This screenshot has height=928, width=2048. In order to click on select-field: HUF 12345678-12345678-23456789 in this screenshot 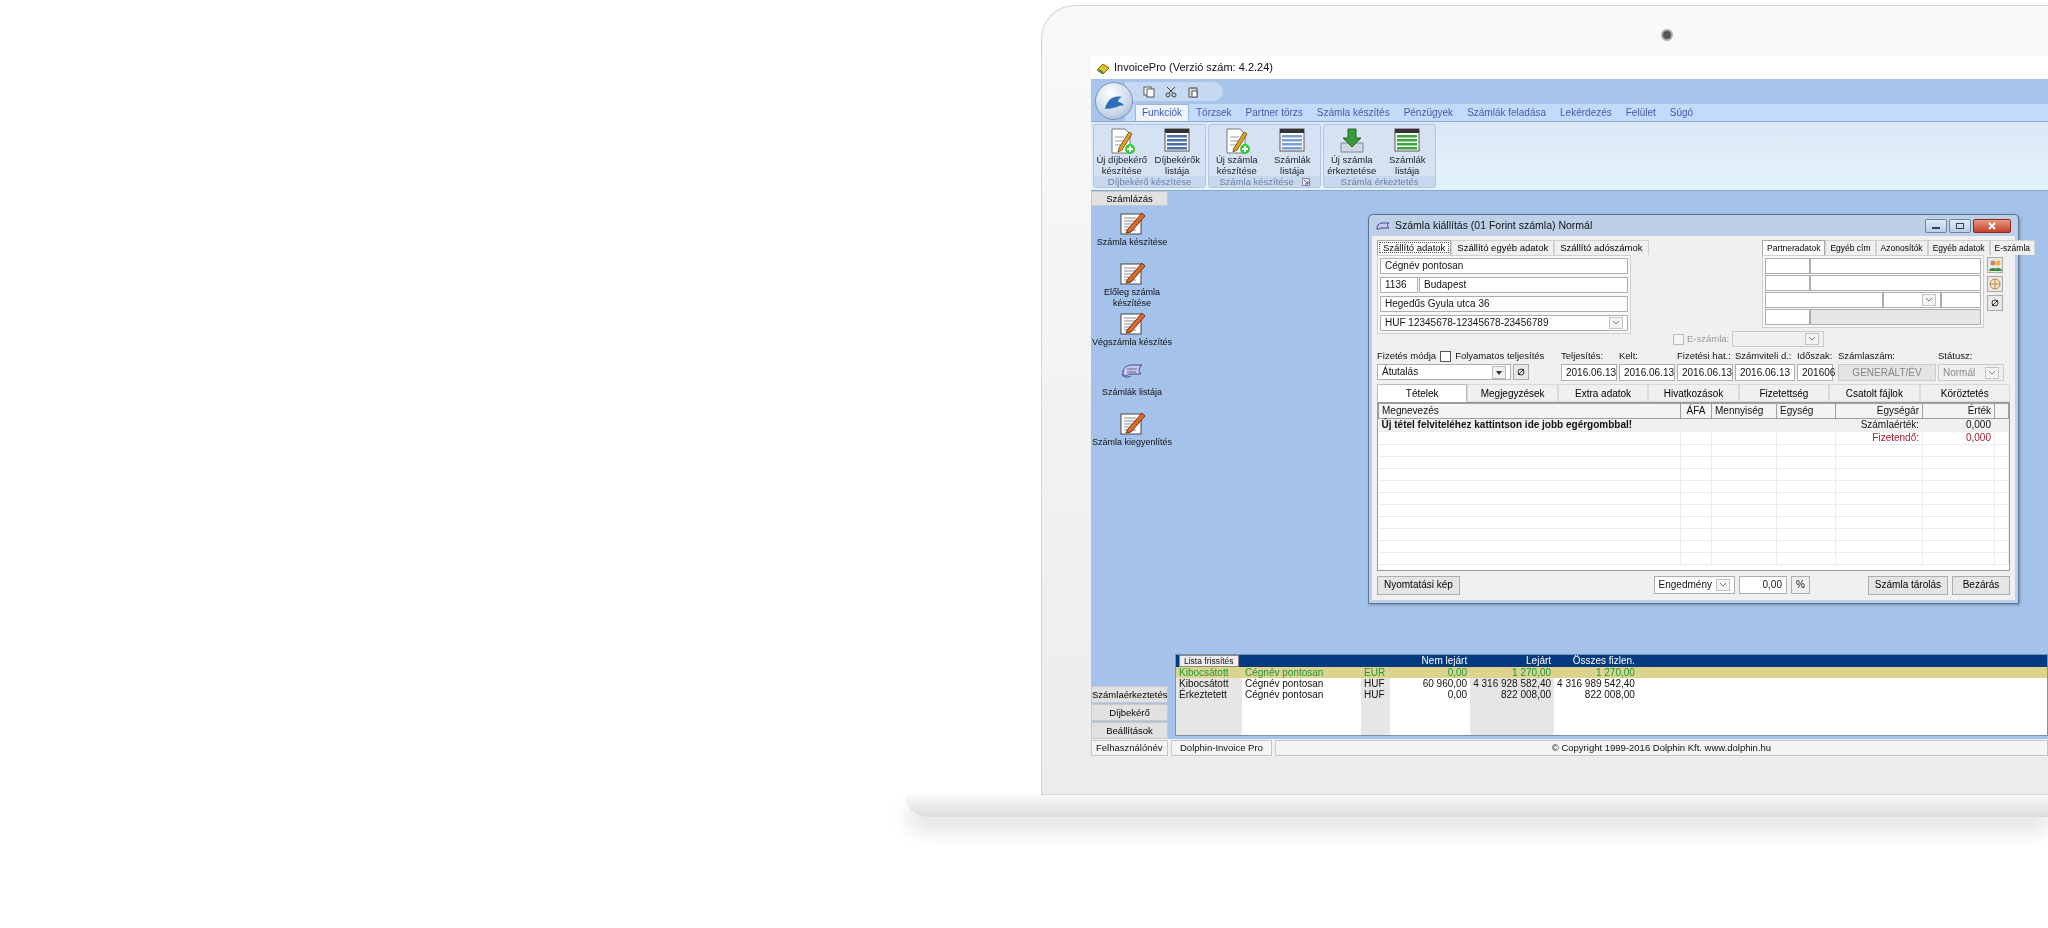, I will do `click(1504, 323)`.